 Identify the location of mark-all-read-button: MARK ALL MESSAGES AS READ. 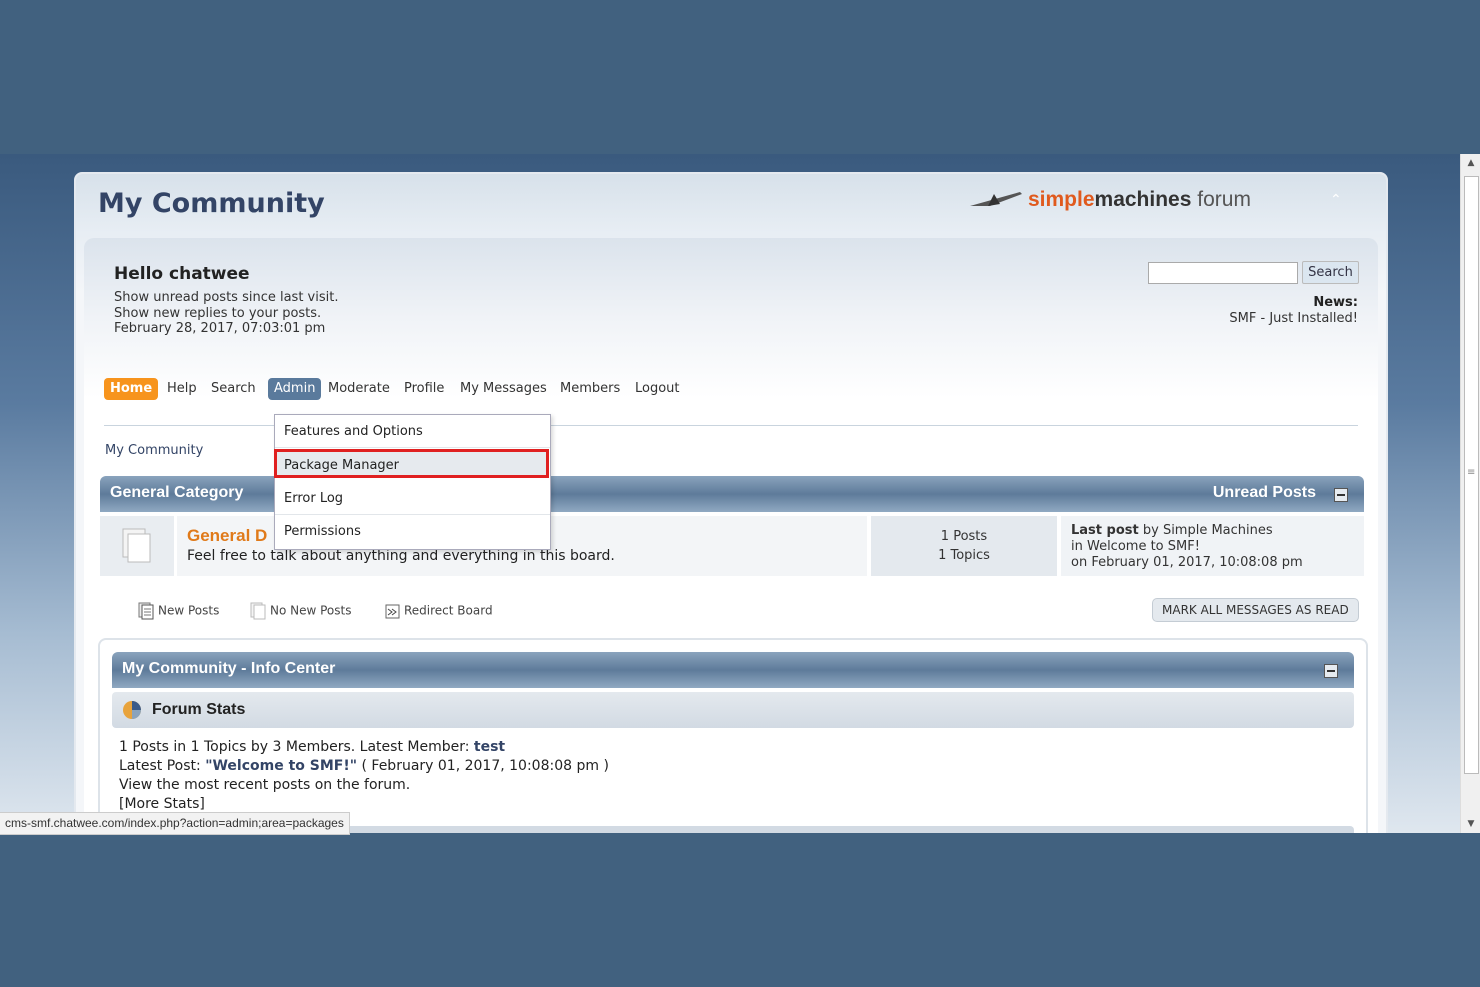
(1255, 610).